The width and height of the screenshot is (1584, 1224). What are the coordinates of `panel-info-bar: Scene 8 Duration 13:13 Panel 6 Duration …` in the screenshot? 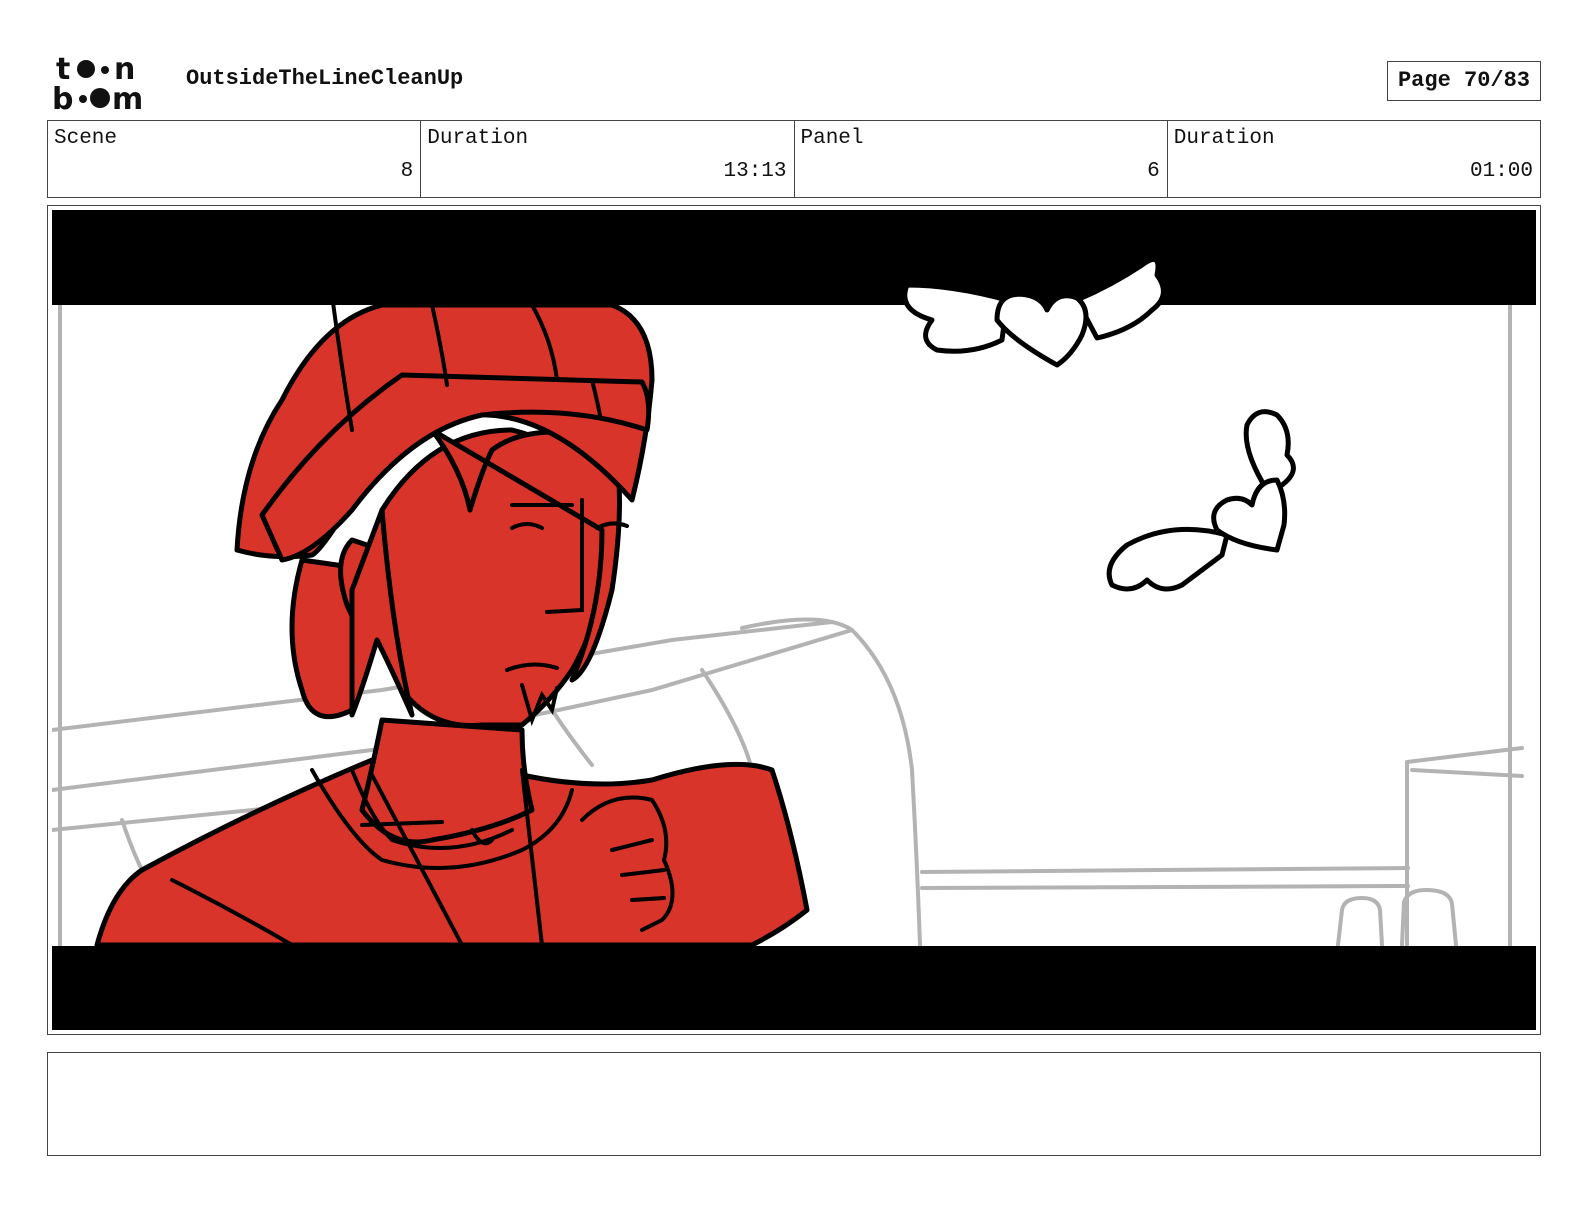 It's located at (794, 159).